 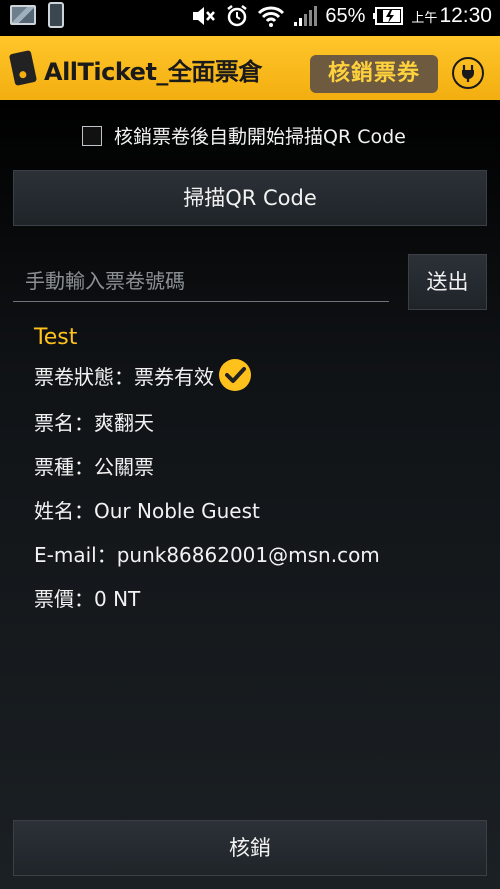 What do you see at coordinates (388, 16) in the screenshot?
I see `battery-icon` at bounding box center [388, 16].